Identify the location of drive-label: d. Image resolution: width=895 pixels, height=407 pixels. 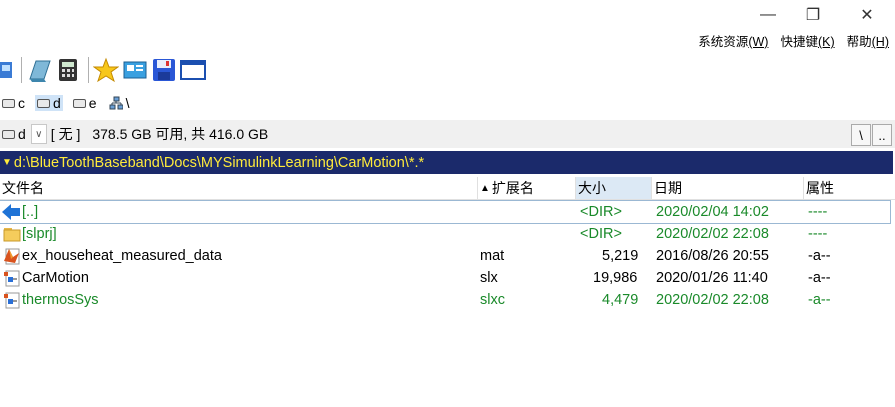
(57, 103).